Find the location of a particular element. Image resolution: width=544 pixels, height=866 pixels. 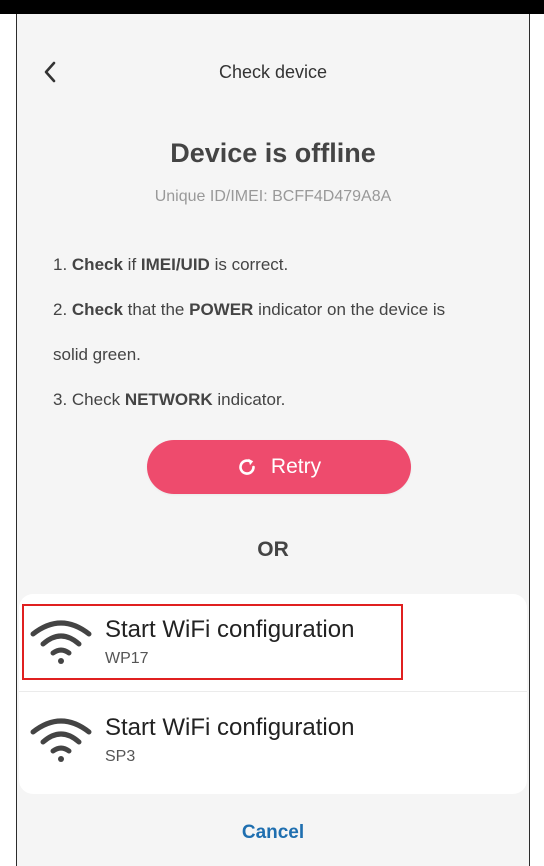

option-subtitle: SP3 is located at coordinates (120, 756).